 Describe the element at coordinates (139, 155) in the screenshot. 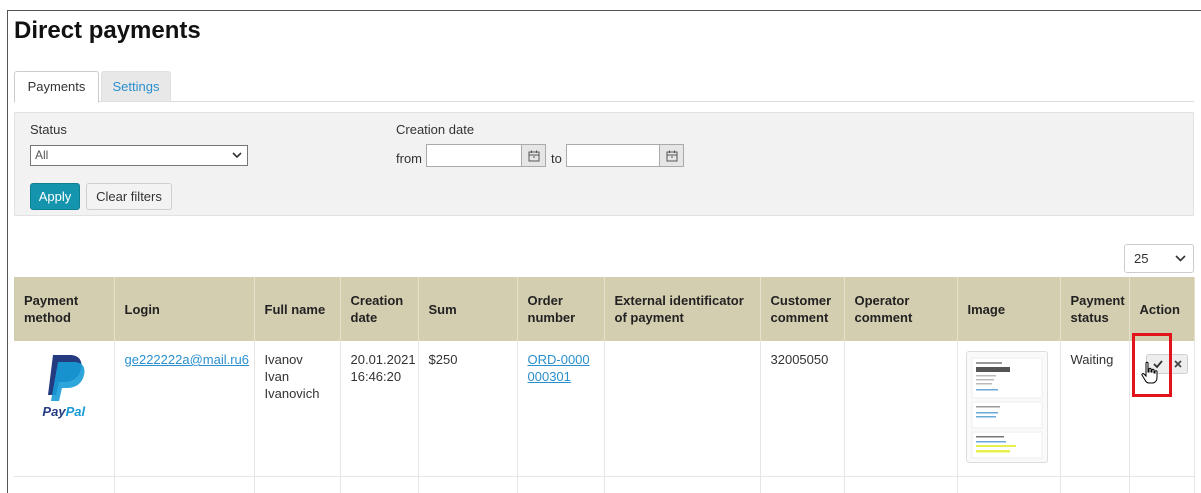

I see `status-select: All` at that location.